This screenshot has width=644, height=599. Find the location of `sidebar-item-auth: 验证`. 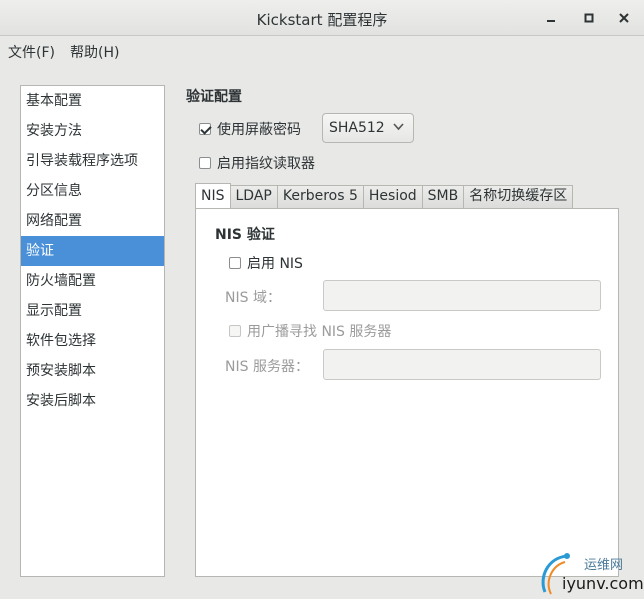

sidebar-item-auth: 验证 is located at coordinates (92, 251).